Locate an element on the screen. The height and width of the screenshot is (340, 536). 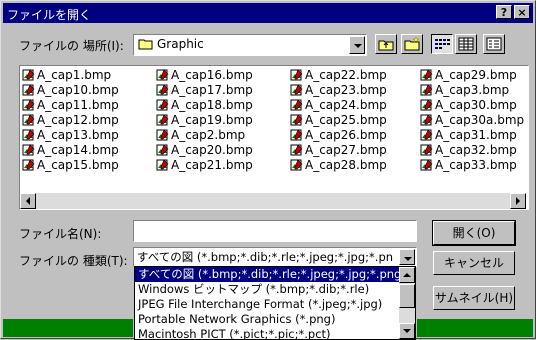
file-name: A_cap30.bmp is located at coordinates (476, 105).